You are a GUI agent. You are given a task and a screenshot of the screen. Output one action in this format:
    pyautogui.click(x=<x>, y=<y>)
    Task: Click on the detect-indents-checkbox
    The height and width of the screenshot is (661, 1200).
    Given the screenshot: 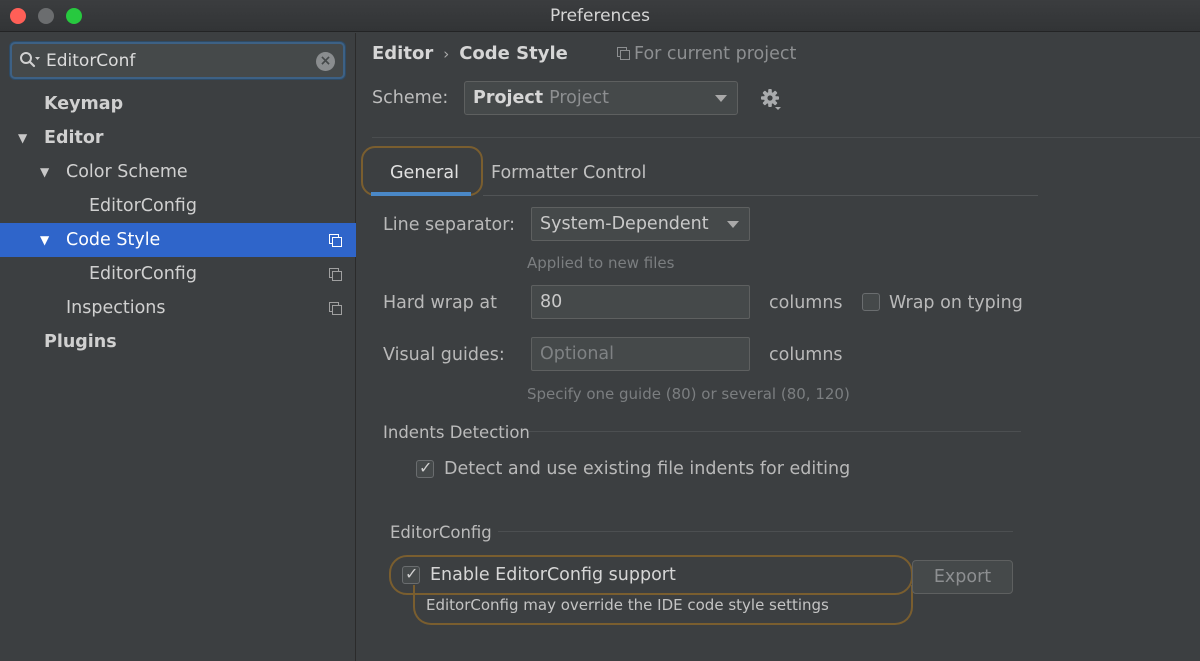 What is the action you would take?
    pyautogui.click(x=425, y=468)
    